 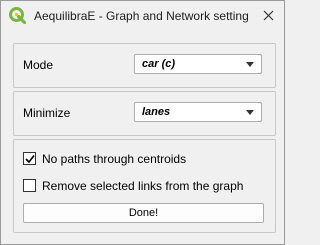 I want to click on close-button, so click(x=268, y=16).